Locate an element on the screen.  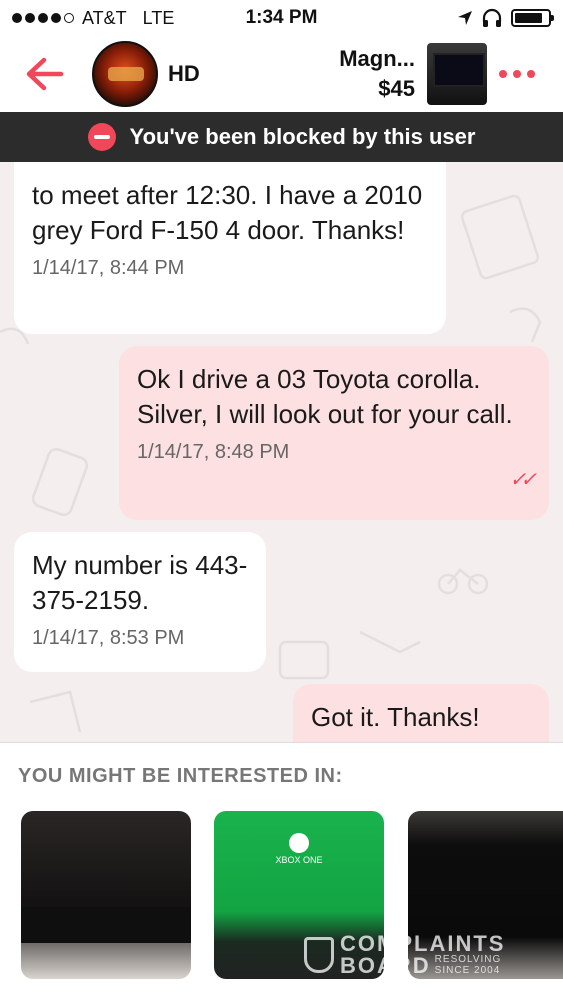
suggestion-item-monitor is located at coordinates (106, 895).